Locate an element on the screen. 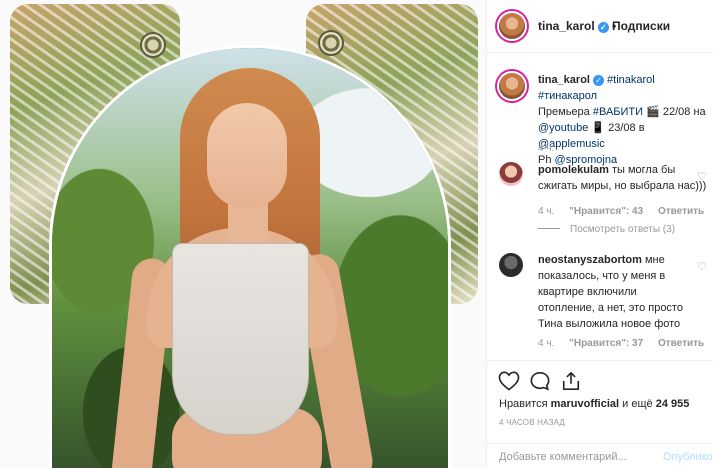 This screenshot has height=469, width=713. share-icon is located at coordinates (571, 383).